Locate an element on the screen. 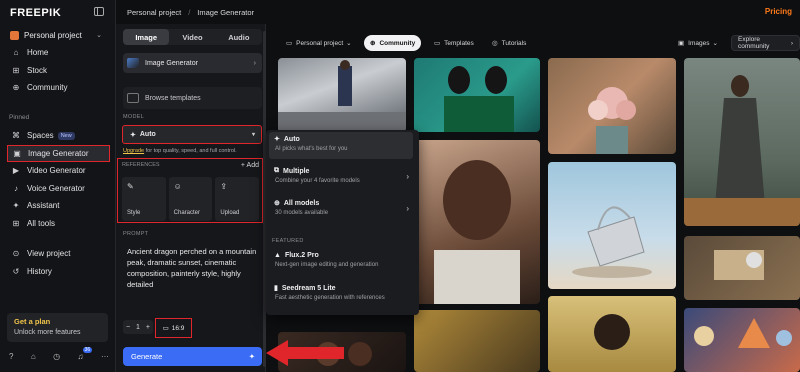  more-icon: ··· is located at coordinates (105, 356).